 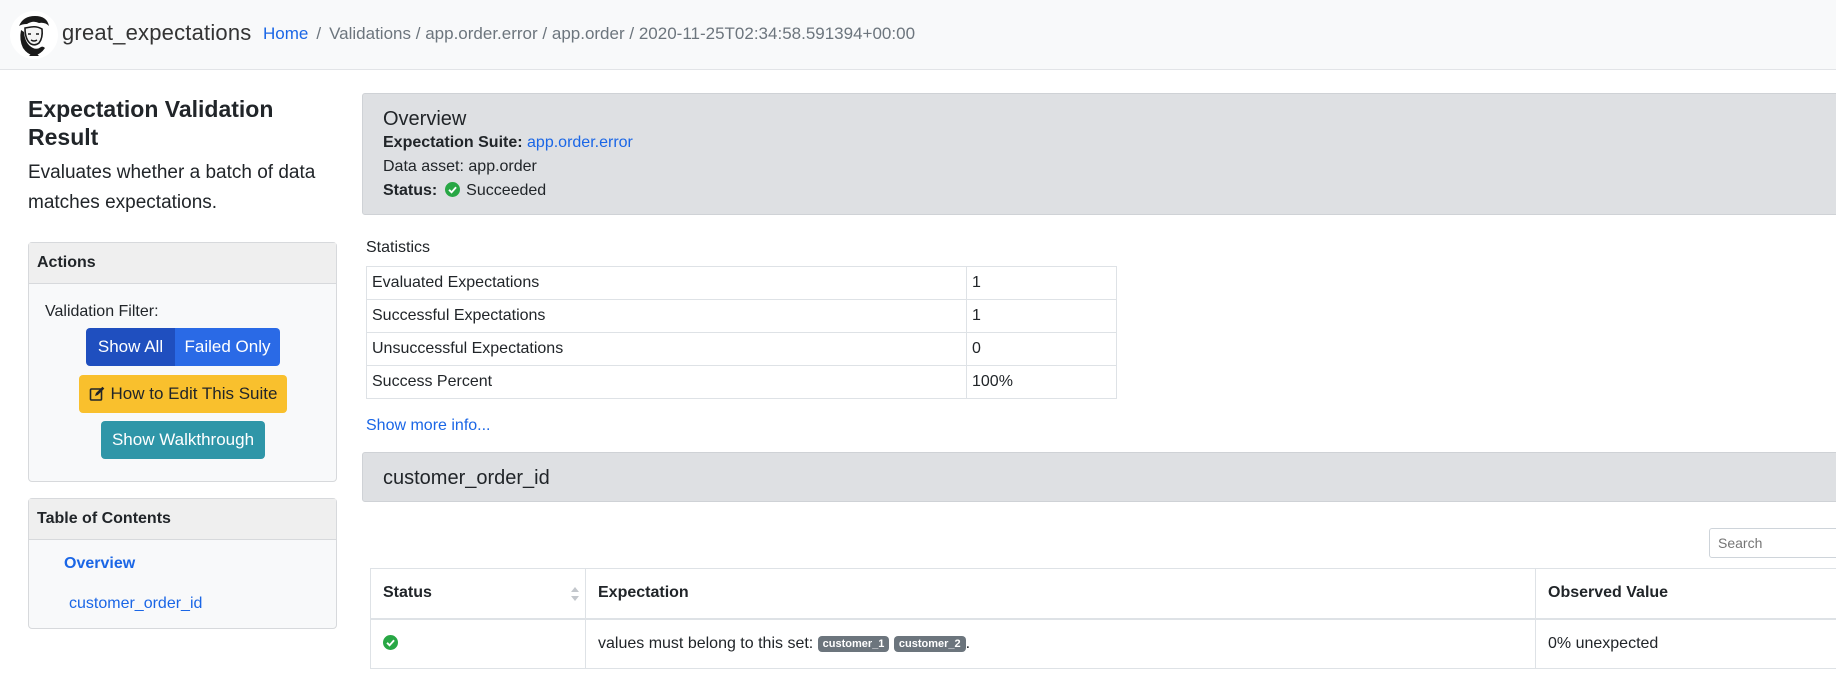 I want to click on stat-label: Success Percent, so click(x=666, y=382).